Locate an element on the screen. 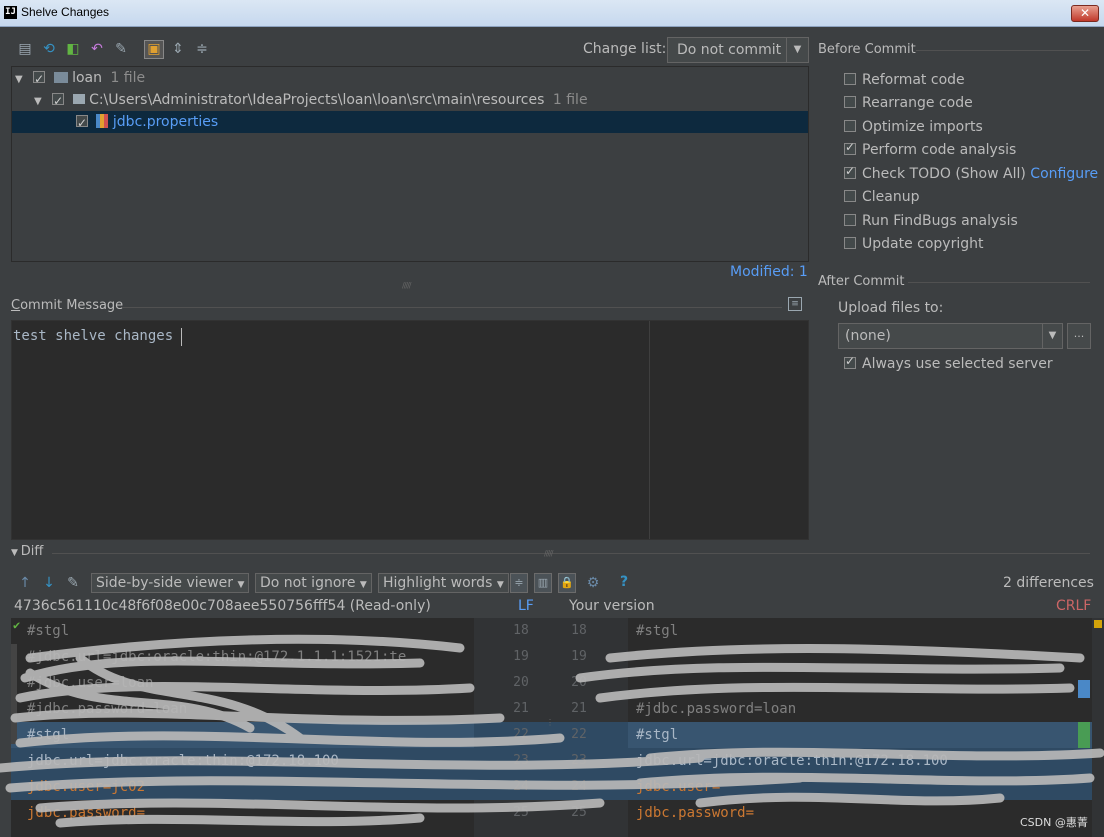 The width and height of the screenshot is (1104, 837). modified-count: Modified: 1 is located at coordinates (769, 272).